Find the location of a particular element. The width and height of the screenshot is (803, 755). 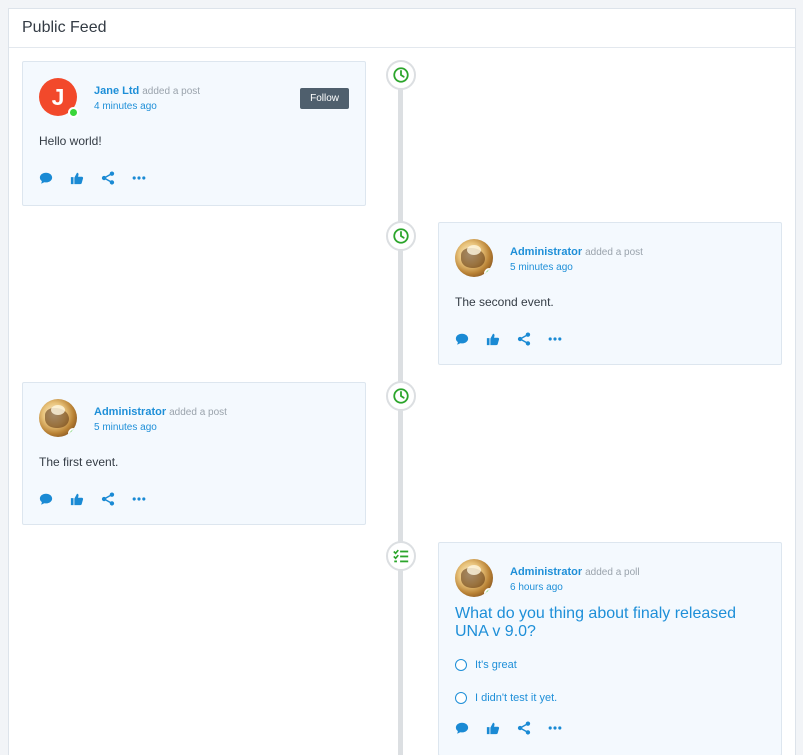

post-action: added a poll is located at coordinates (612, 572).